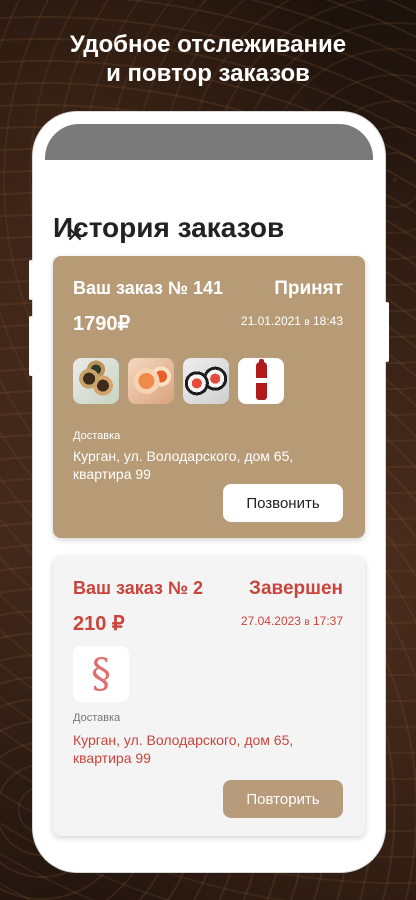 Image resolution: width=416 pixels, height=900 pixels. I want to click on order-price: 1790₽, so click(102, 324).